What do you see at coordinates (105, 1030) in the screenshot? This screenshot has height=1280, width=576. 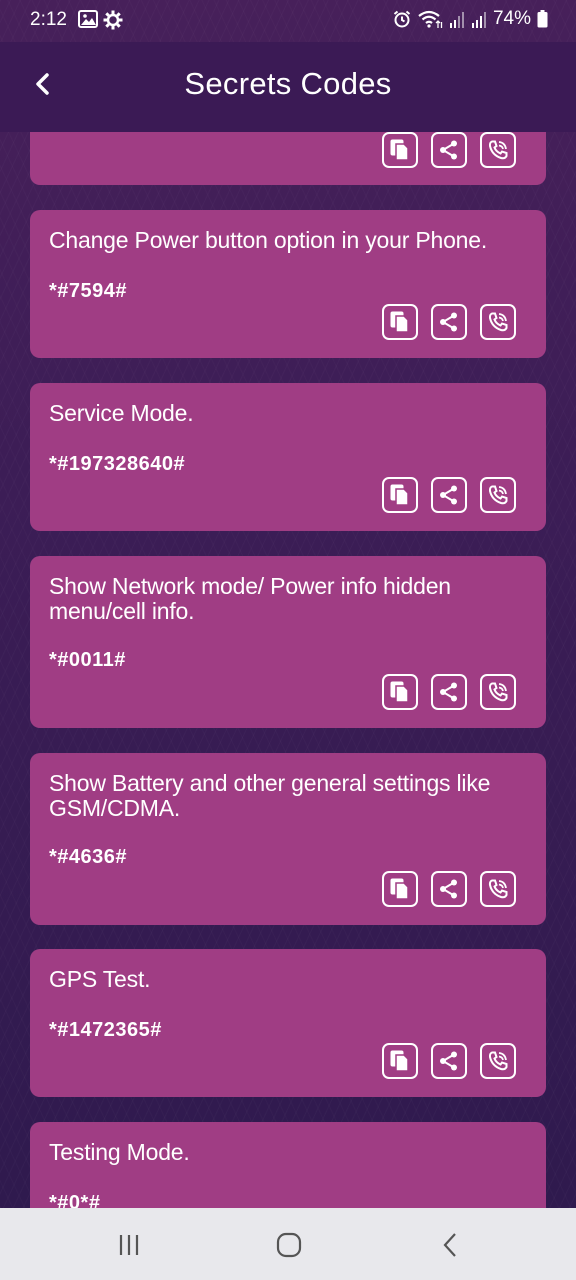 I see `code-value: *#1472365#` at bounding box center [105, 1030].